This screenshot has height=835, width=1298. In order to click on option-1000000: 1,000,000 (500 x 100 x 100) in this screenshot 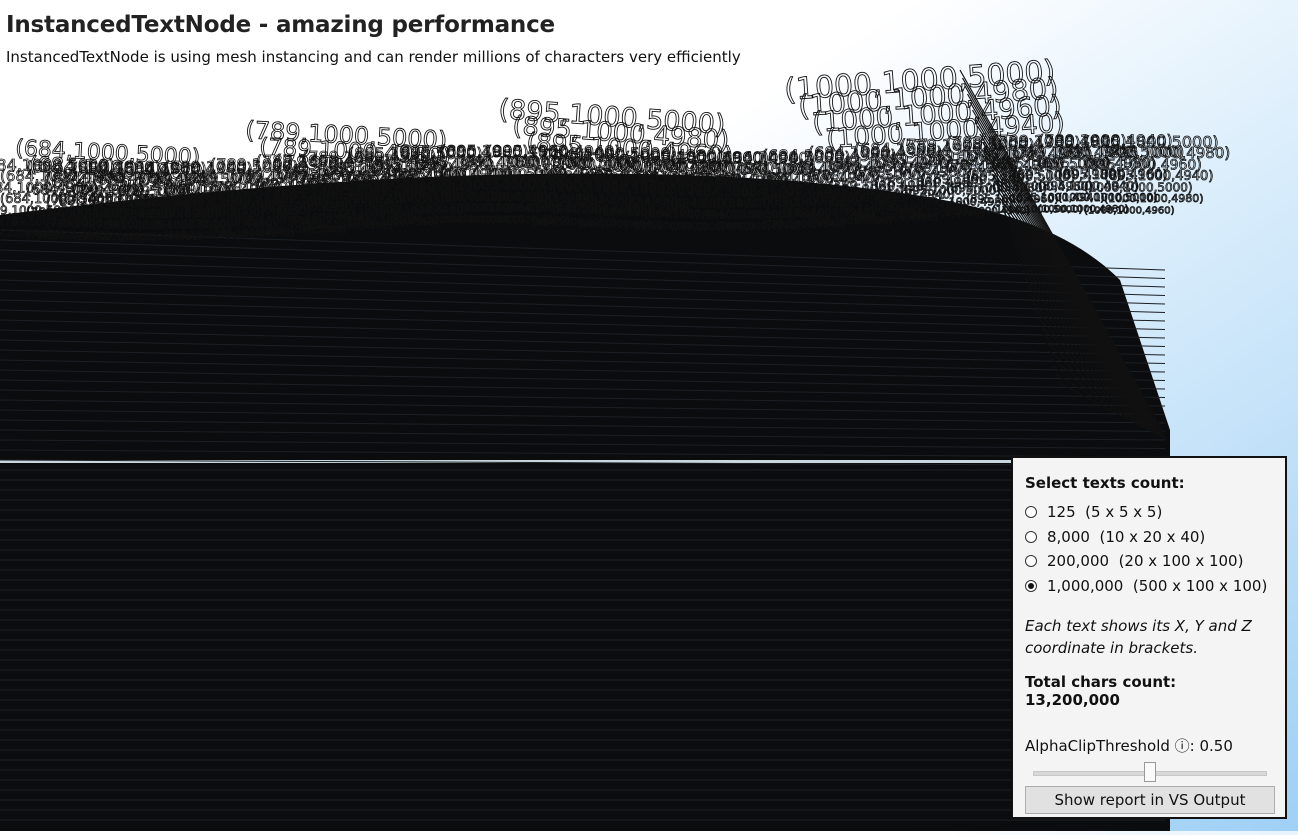, I will do `click(1149, 586)`.